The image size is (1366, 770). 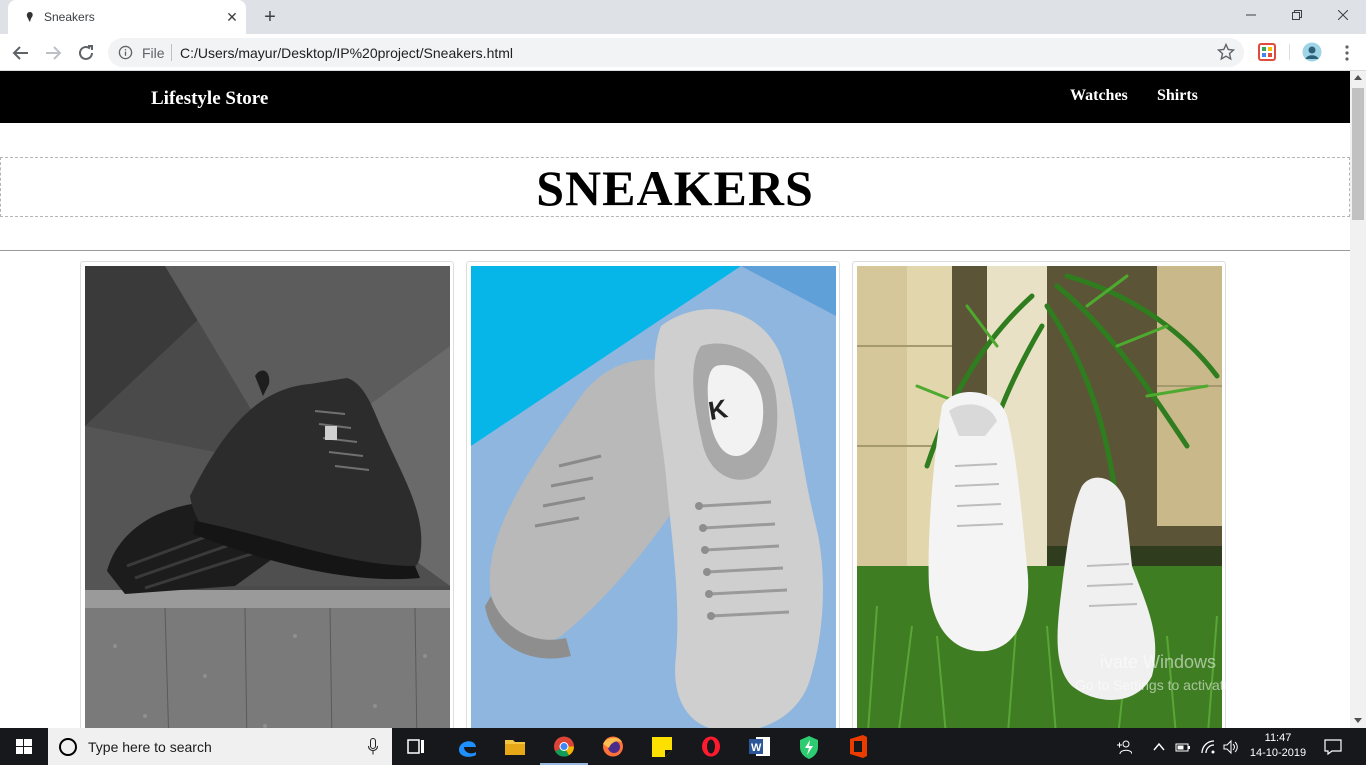 I want to click on chrome-app, so click(x=564, y=746).